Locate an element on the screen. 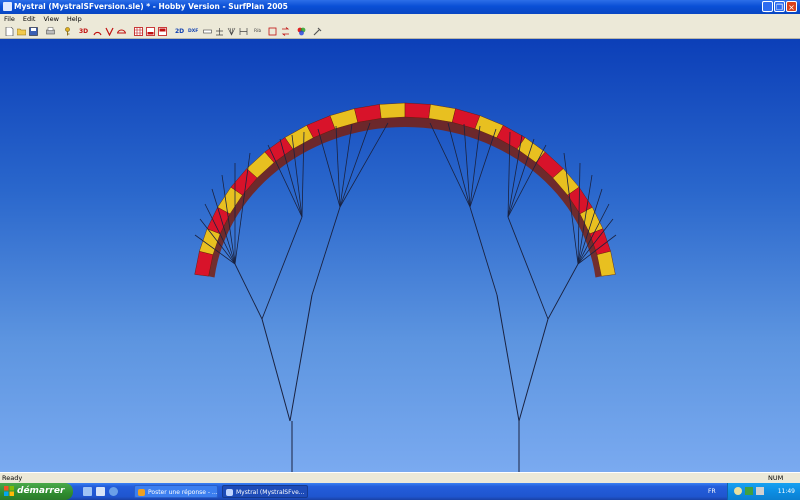 Image resolution: width=800 pixels, height=500 pixels. frame-icon is located at coordinates (272, 31).